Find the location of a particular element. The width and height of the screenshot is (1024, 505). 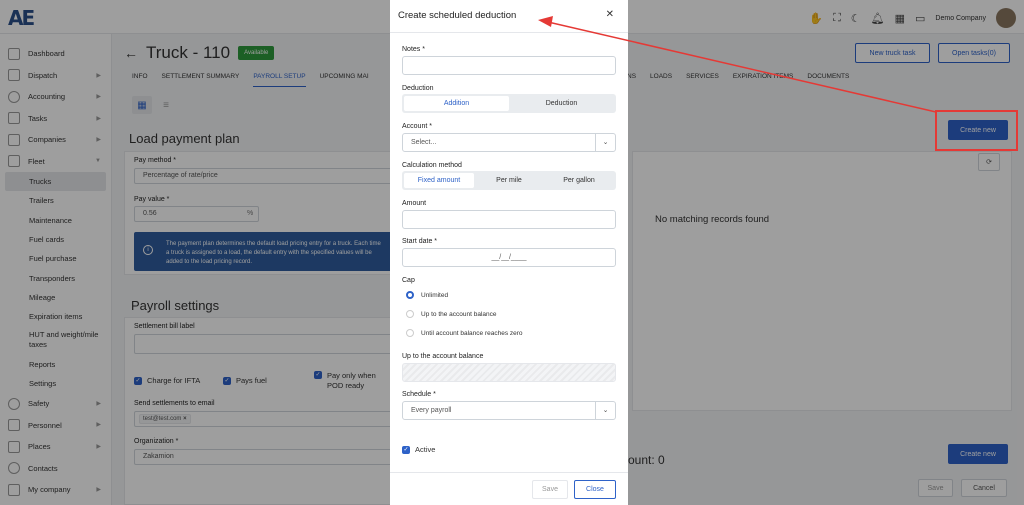

cap-until-zero-radio: Until account balance reaches zero is located at coordinates (464, 333).